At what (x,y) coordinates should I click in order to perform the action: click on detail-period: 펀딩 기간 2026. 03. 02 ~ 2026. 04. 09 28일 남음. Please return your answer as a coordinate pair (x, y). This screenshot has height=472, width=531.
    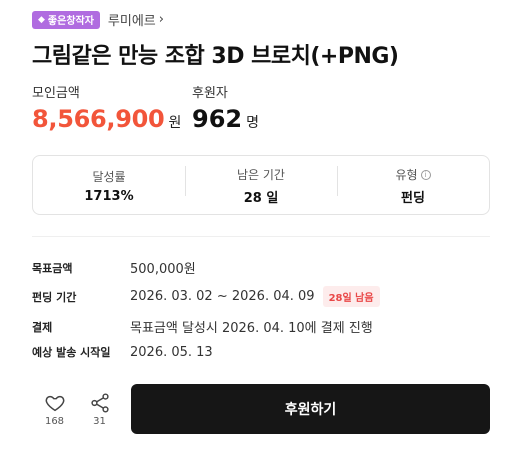
    Looking at the image, I should click on (206, 296).